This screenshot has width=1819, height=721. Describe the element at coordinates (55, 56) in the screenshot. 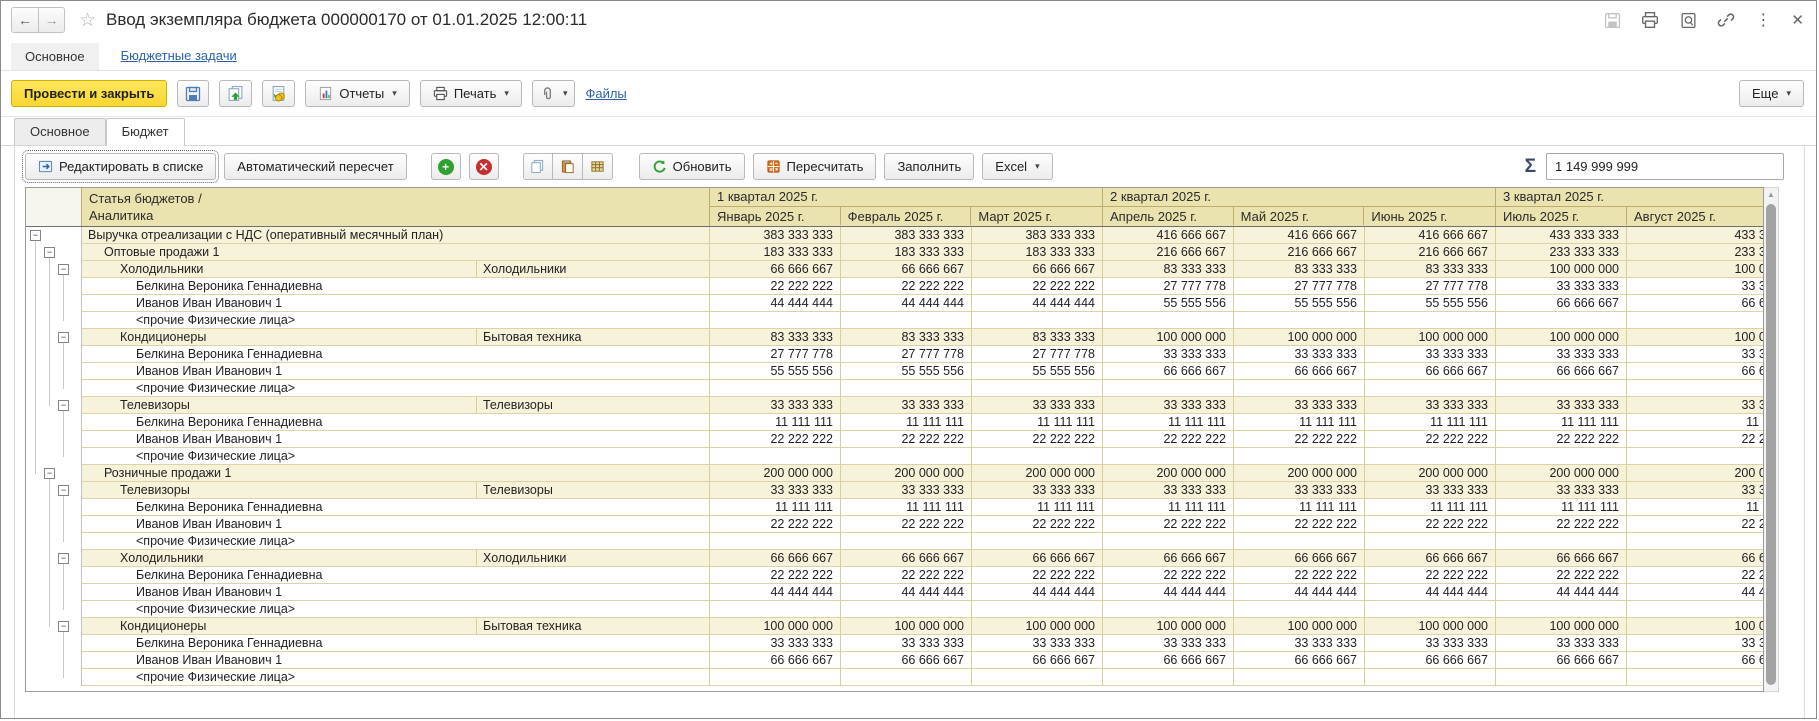

I see `tab-main: Основное` at that location.